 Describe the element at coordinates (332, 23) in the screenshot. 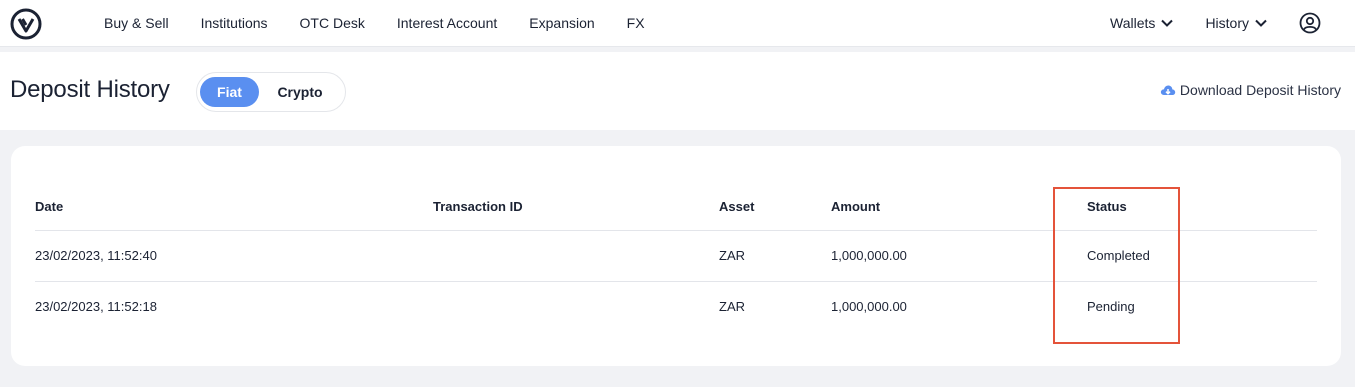

I see `nav-link-otc-desk: OTC Desk` at that location.